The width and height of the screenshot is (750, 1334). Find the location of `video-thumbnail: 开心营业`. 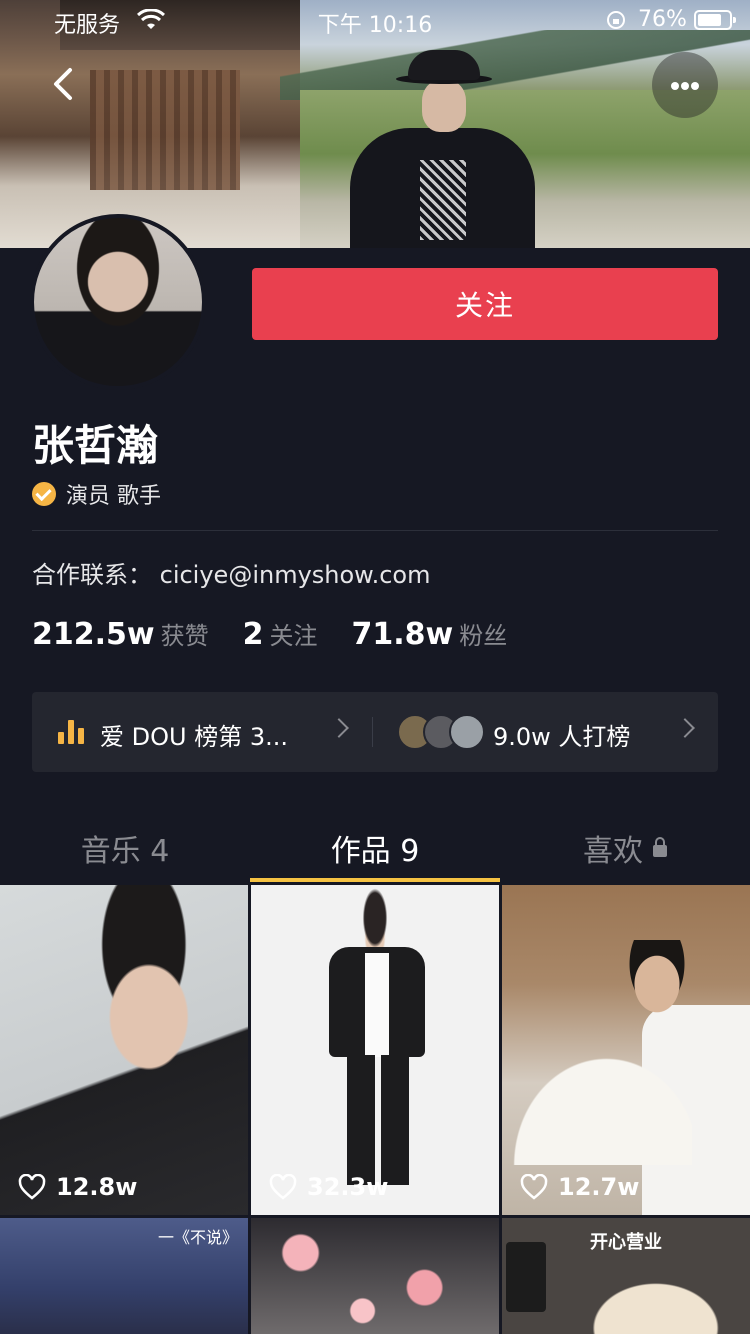

video-thumbnail: 开心营业 is located at coordinates (626, 1276).